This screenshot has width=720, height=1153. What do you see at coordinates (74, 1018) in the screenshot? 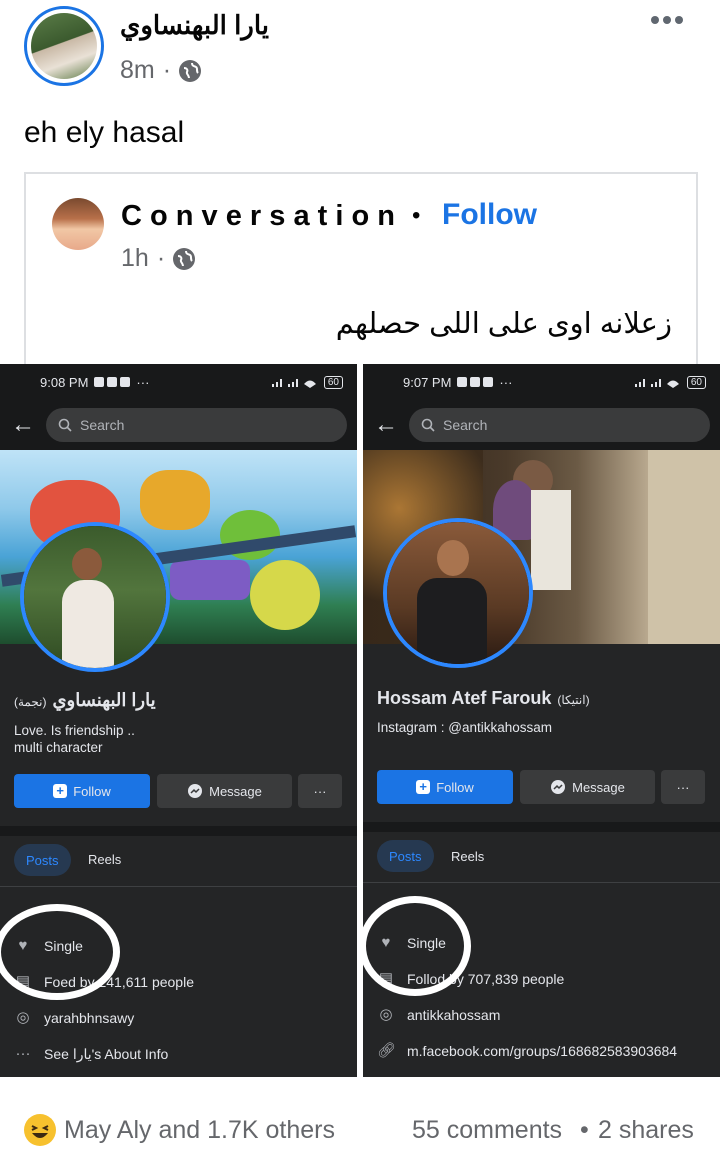
I see `instagram-row: ◎ yarahbhnsawy` at bounding box center [74, 1018].